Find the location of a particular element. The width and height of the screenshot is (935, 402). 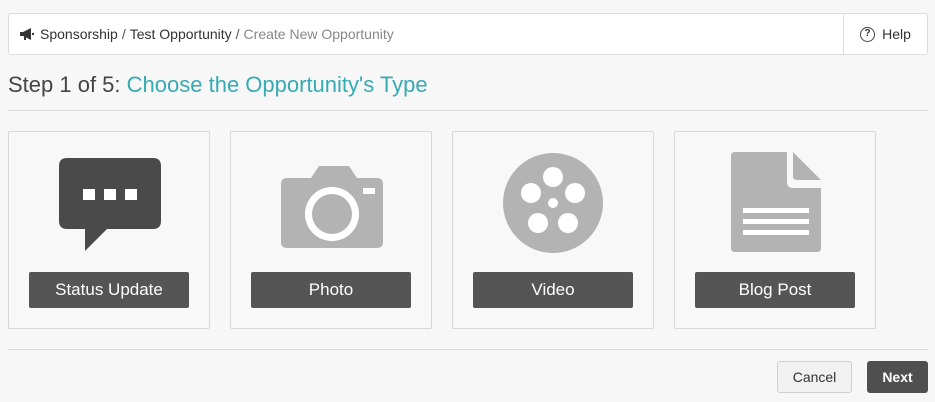

type-label: Status Update is located at coordinates (109, 290).